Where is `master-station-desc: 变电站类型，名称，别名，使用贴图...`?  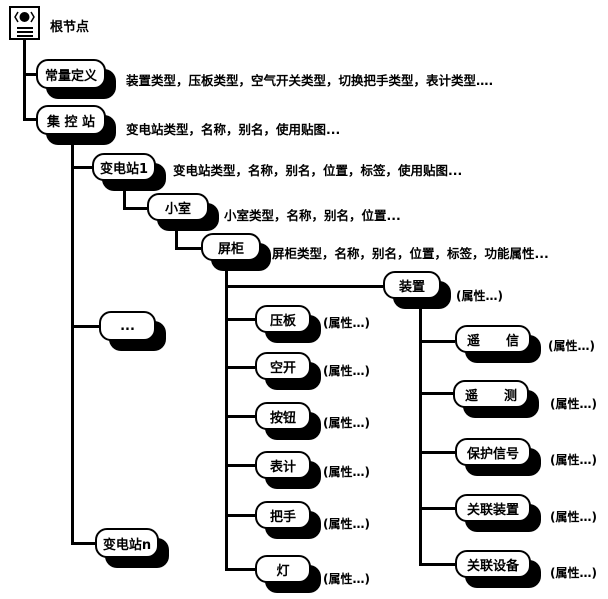 master-station-desc: 变电站类型，名称，别名，使用贴图... is located at coordinates (233, 129).